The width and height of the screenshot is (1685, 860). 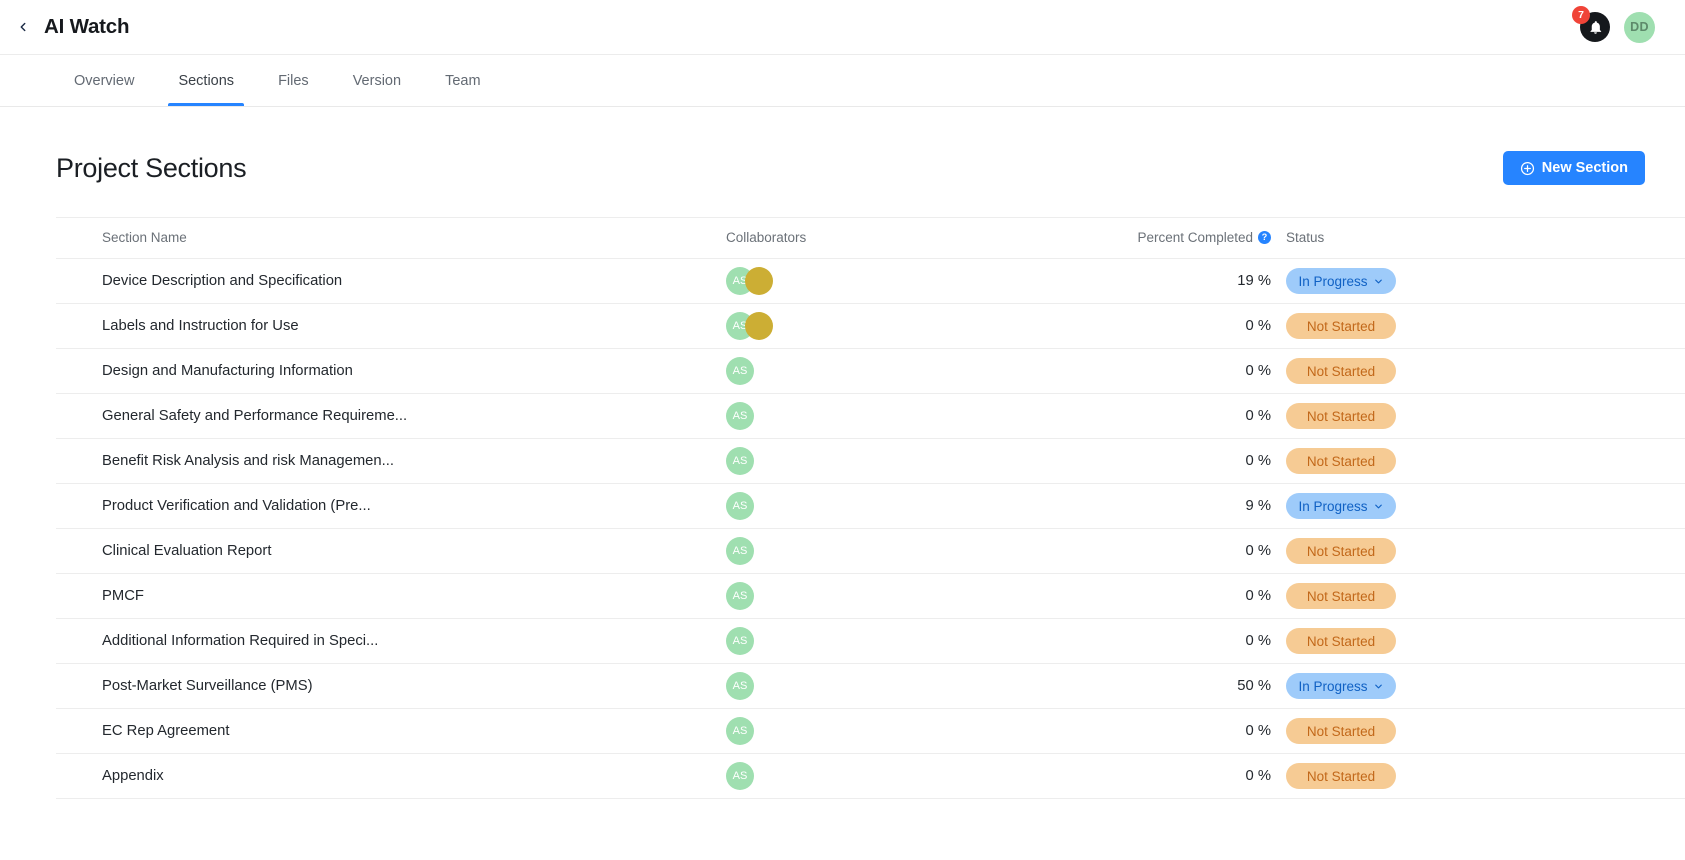 I want to click on section-name-cell: Clinical Evaluation Report, so click(x=391, y=551).